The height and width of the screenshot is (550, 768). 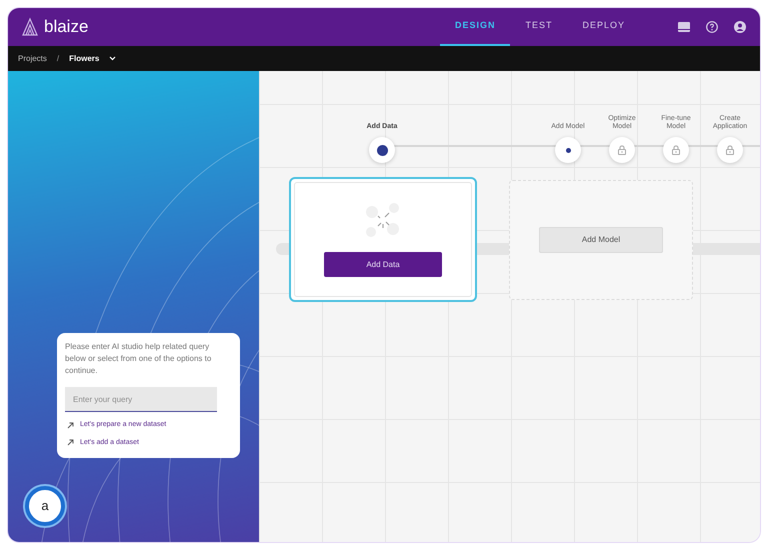 What do you see at coordinates (84, 58) in the screenshot?
I see `breadcrumb-link: Flowers` at bounding box center [84, 58].